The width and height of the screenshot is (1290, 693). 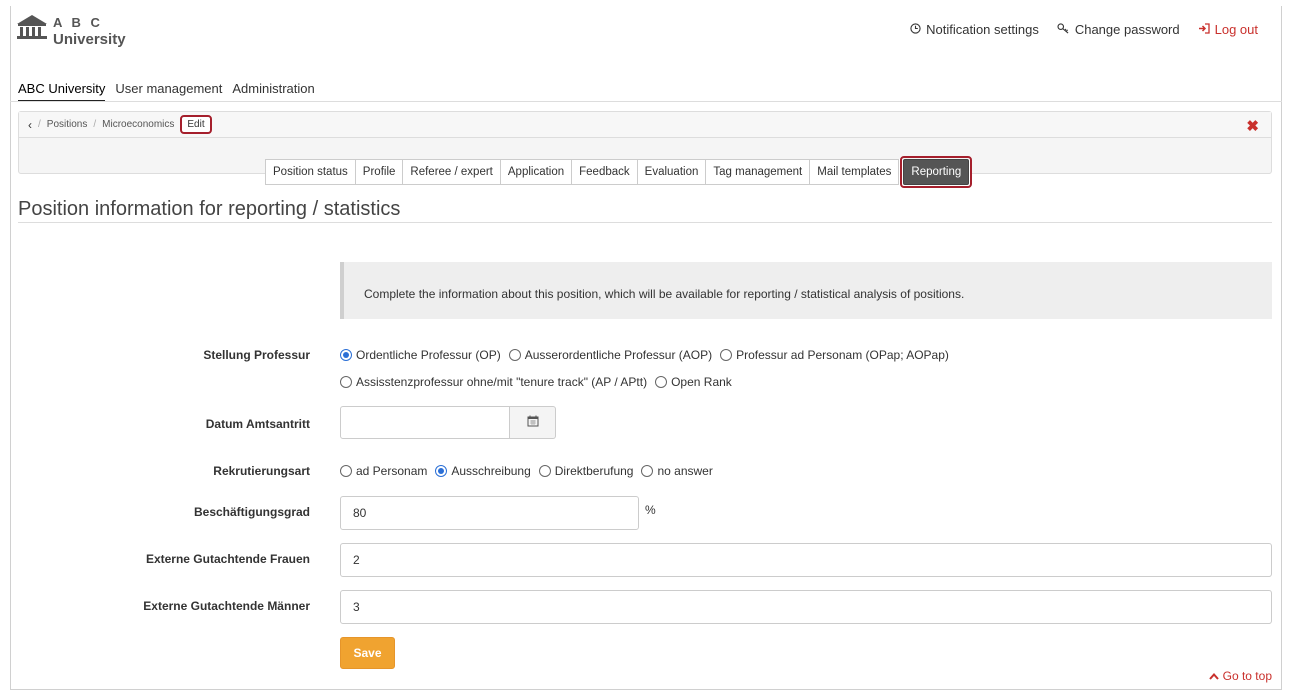 What do you see at coordinates (78, 22) in the screenshot?
I see `logo-text-top: A B C` at bounding box center [78, 22].